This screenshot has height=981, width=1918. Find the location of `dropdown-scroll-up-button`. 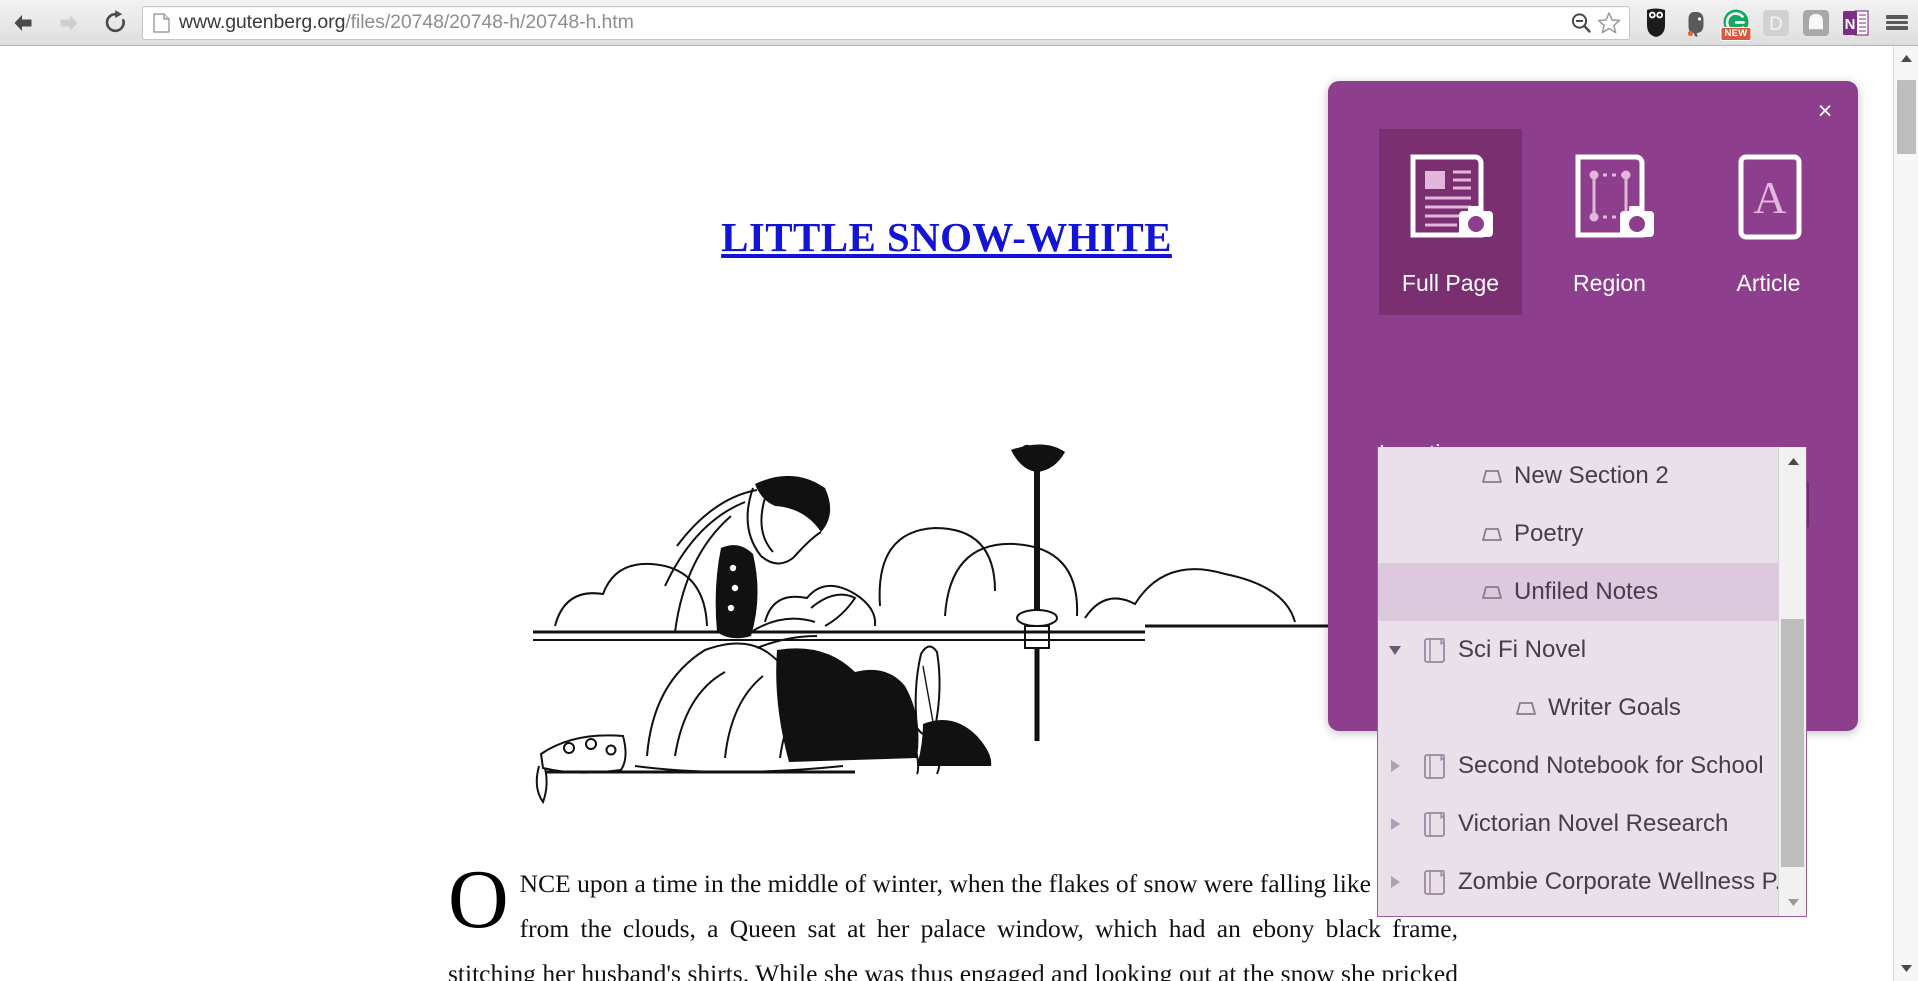

dropdown-scroll-up-button is located at coordinates (1793, 461).